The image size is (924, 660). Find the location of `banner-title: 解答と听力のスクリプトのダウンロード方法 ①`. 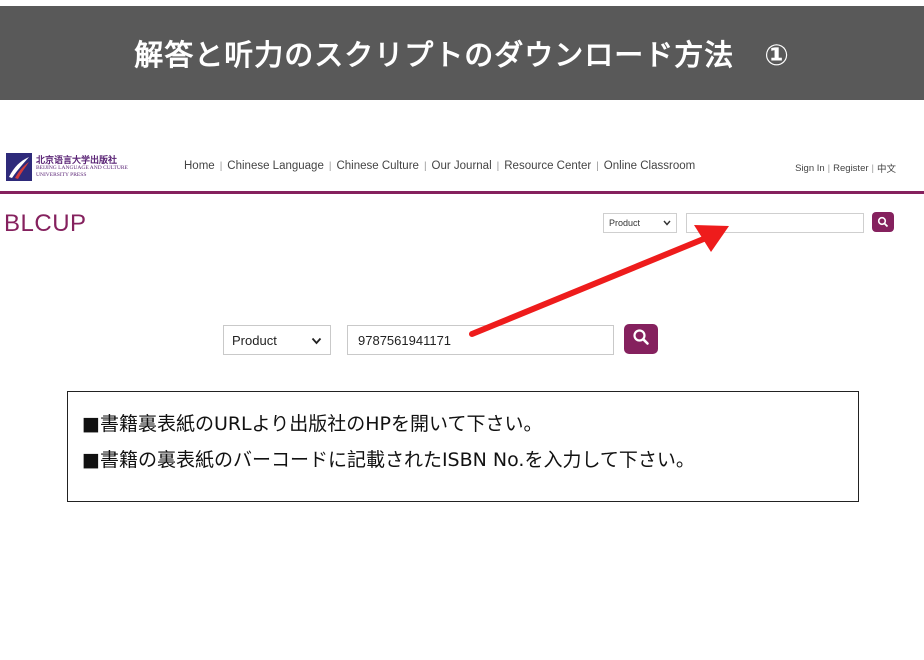

banner-title: 解答と听力のスクリプトのダウンロード方法 ① is located at coordinates (462, 55).